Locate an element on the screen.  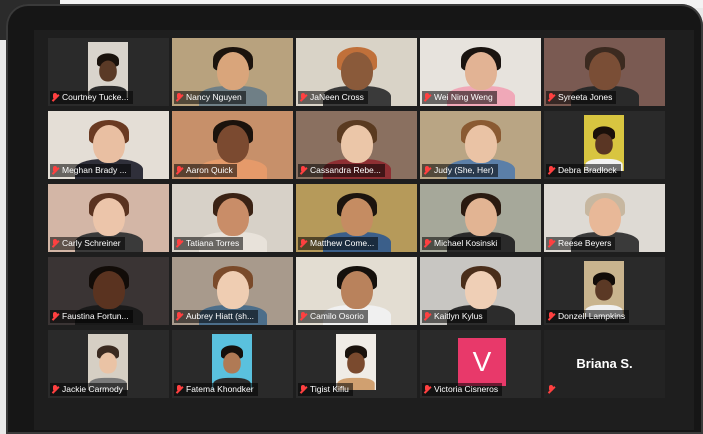
participant-tile: Tigist Kiflu is located at coordinates (356, 364).